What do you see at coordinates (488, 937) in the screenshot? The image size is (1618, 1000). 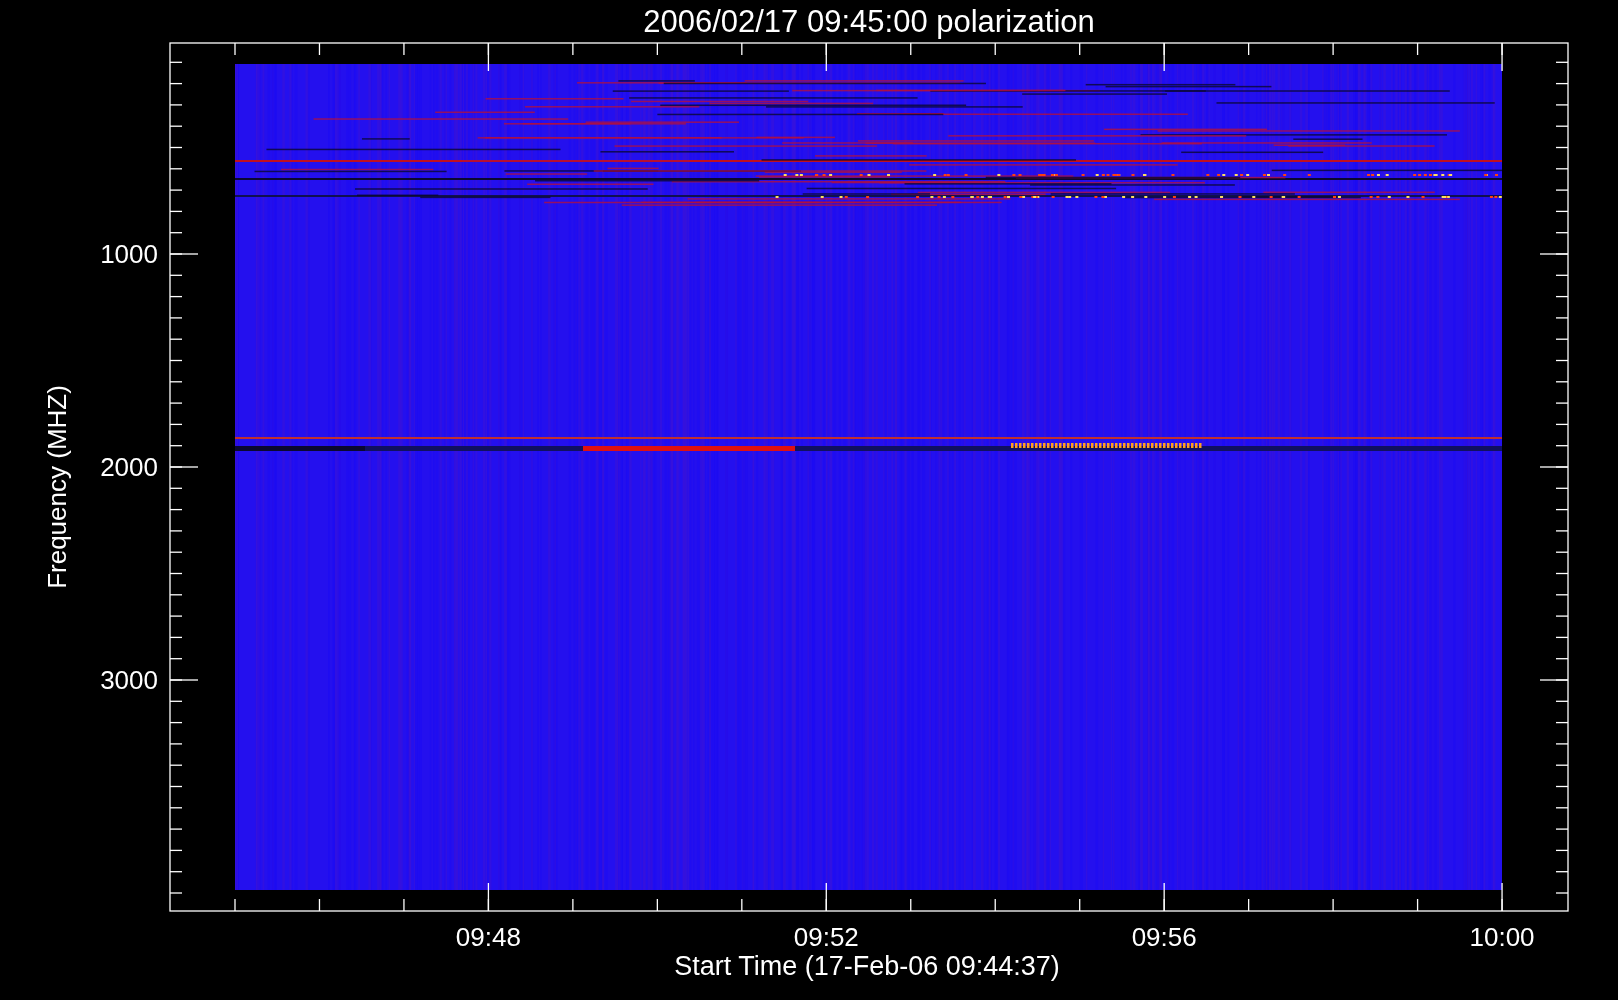 I see `x-tick-label: 09:48` at bounding box center [488, 937].